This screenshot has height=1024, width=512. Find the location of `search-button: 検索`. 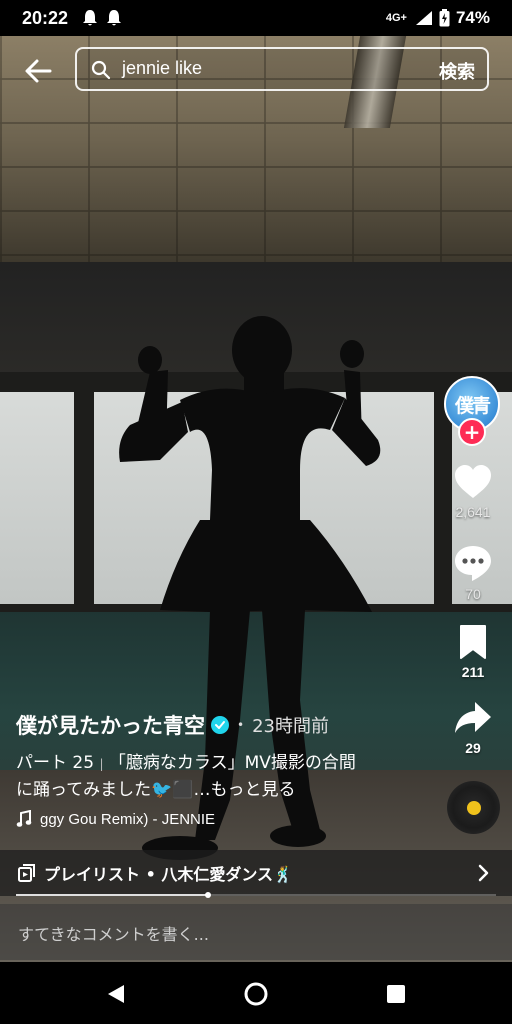

search-button: 検索 is located at coordinates (457, 71).